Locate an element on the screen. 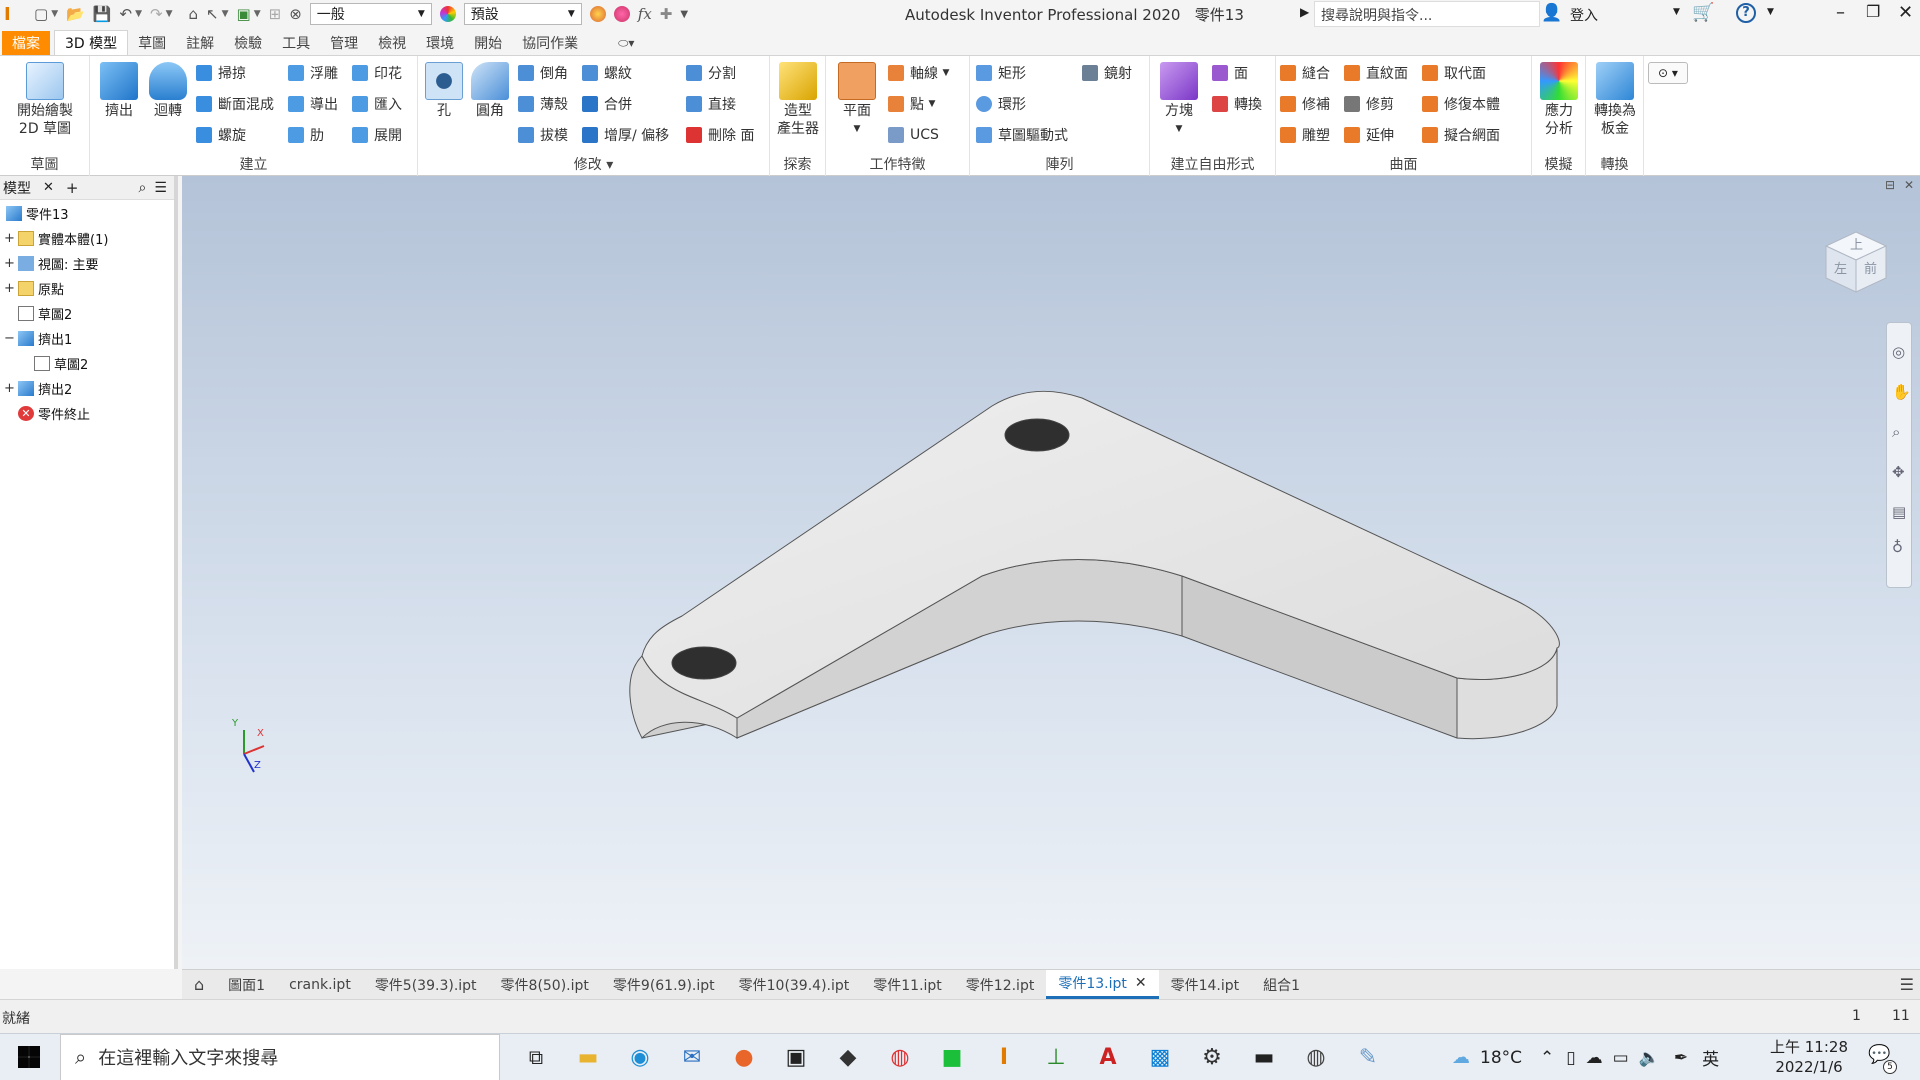  tab-manage: 管理 is located at coordinates (344, 43).